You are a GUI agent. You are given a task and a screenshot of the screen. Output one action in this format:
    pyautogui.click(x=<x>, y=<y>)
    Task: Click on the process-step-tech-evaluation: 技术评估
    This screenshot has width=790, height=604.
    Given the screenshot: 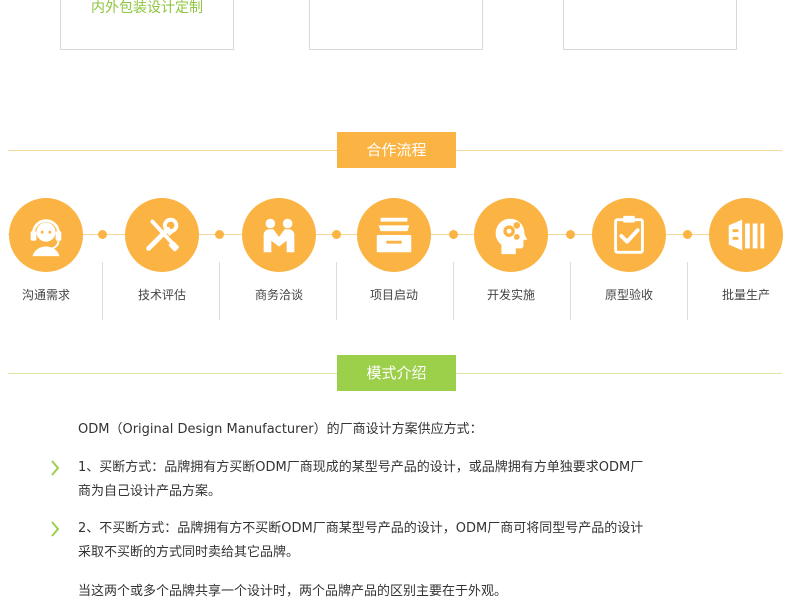 What is the action you would take?
    pyautogui.click(x=162, y=250)
    